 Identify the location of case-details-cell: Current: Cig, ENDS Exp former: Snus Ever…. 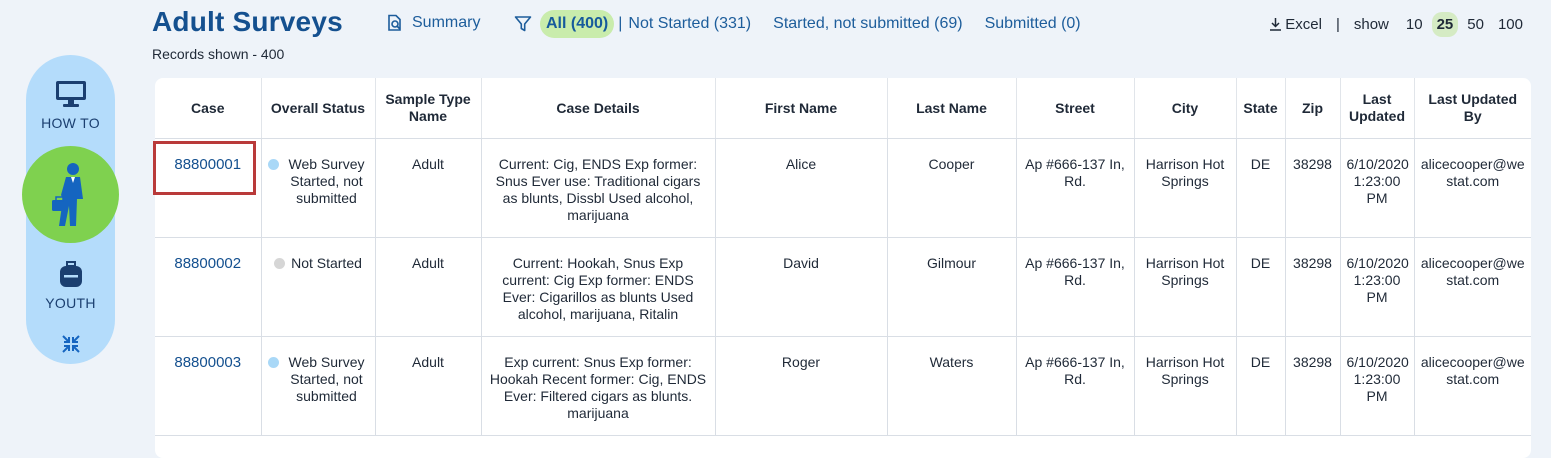
(597, 188).